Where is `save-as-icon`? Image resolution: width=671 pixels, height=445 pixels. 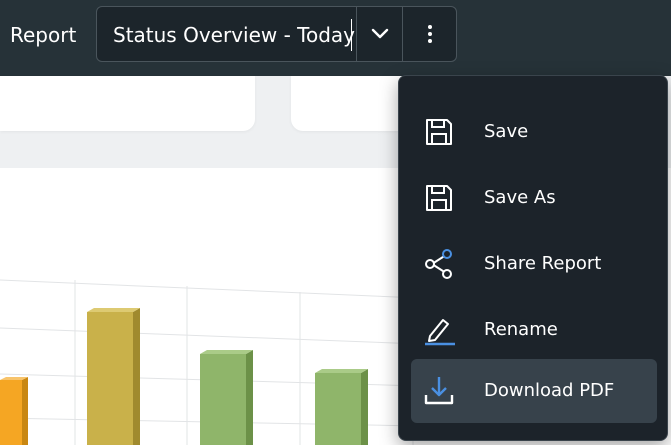 save-as-icon is located at coordinates (439, 198).